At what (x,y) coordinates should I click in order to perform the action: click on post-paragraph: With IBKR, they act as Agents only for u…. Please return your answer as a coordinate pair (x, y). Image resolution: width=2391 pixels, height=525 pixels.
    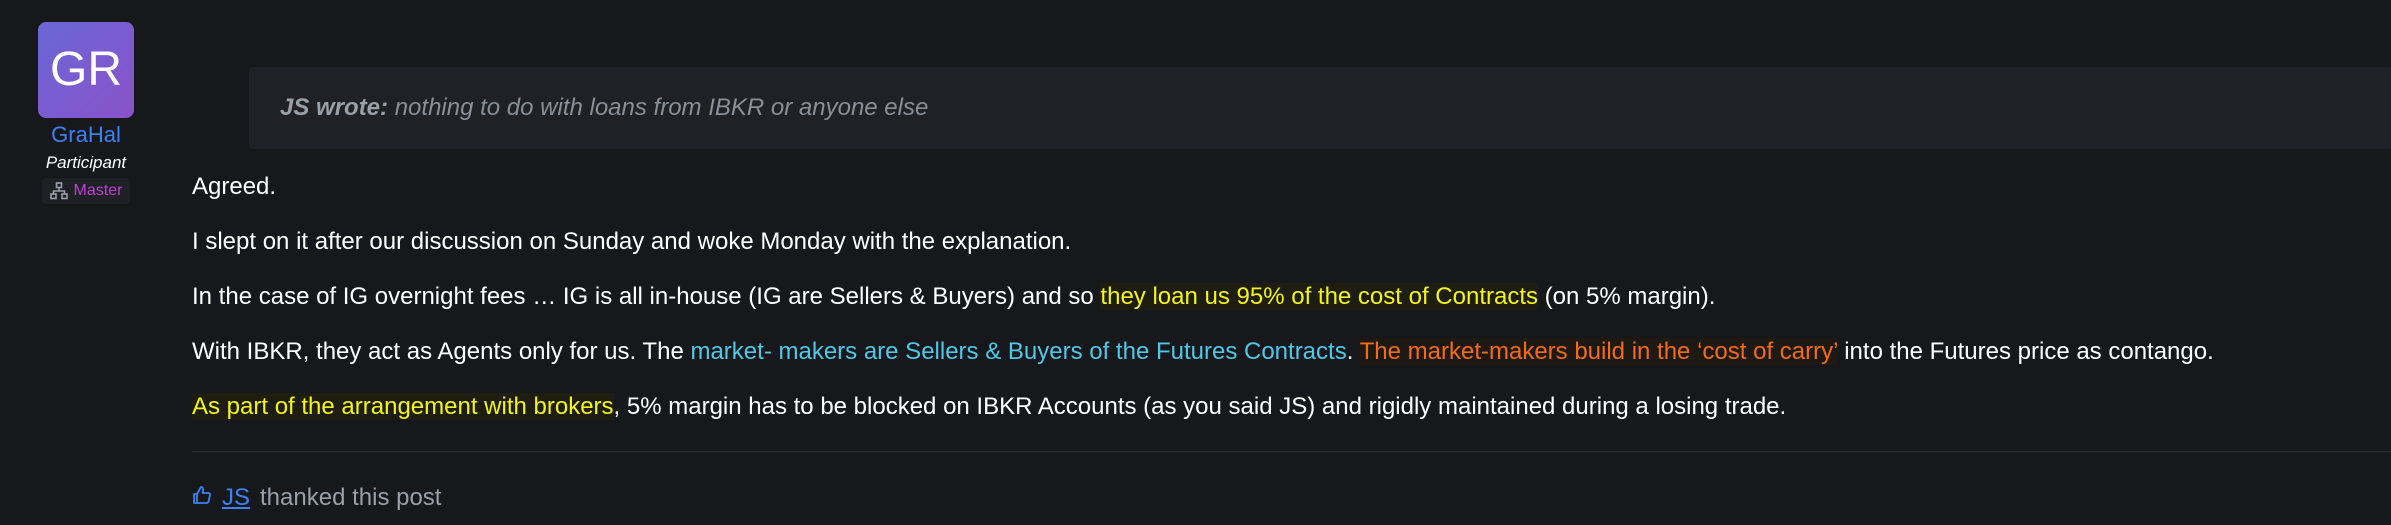
    Looking at the image, I should click on (1203, 352).